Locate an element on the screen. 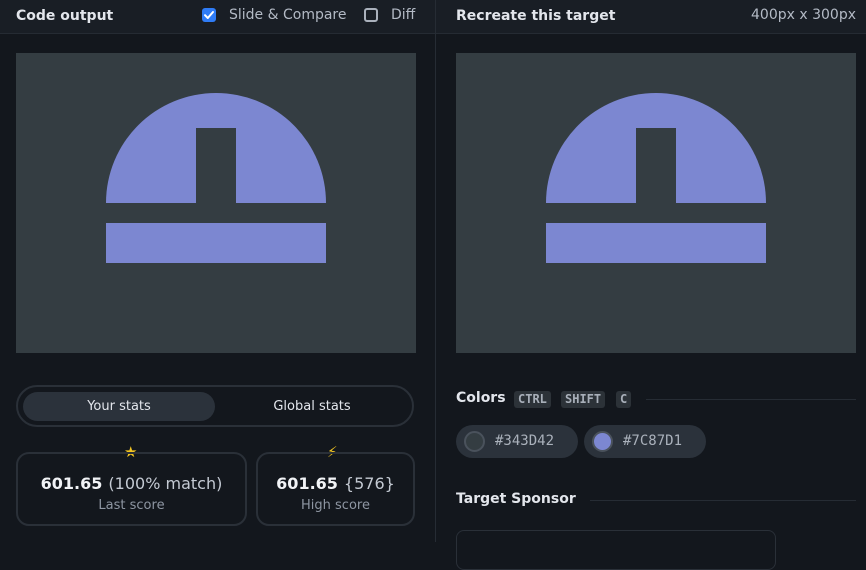 Image resolution: width=866 pixels, height=570 pixels. sponsor-divider is located at coordinates (723, 500).